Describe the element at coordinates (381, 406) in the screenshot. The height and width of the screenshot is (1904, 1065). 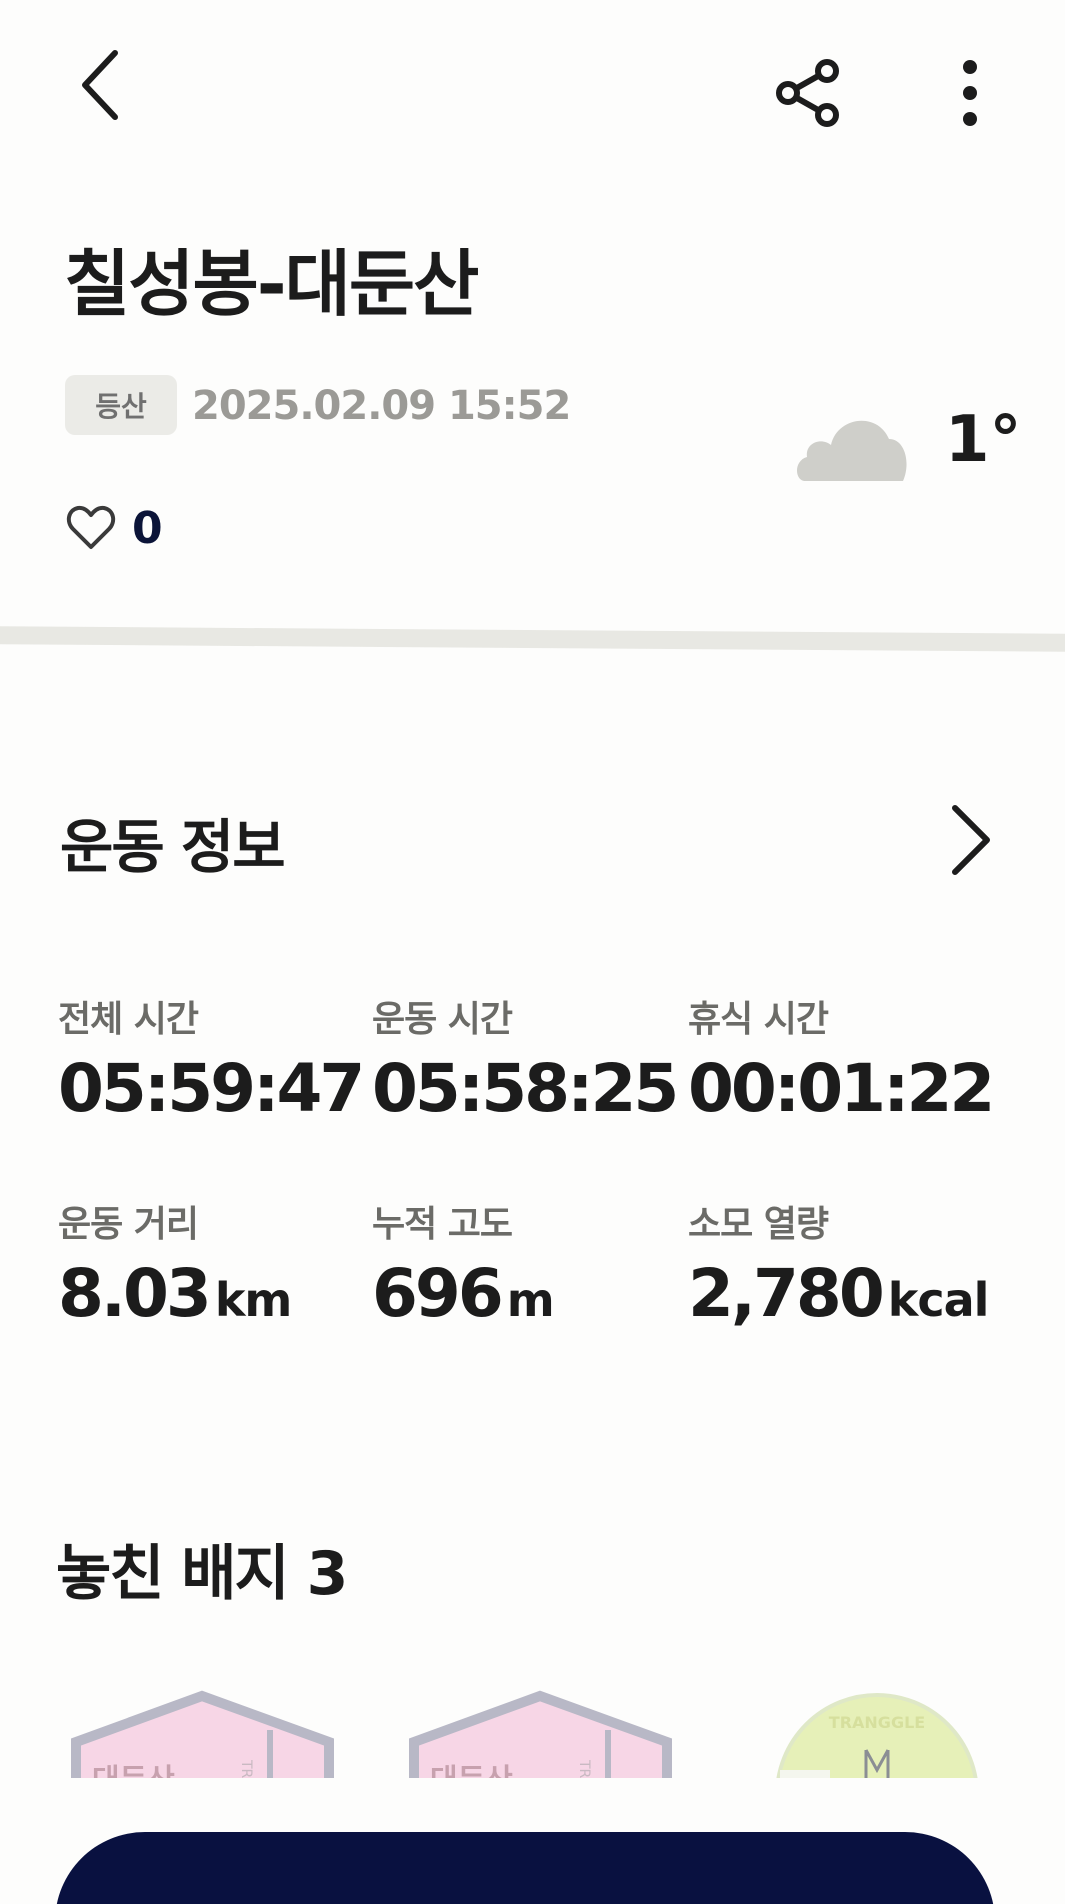
I see `activity-datetime: 2025.02.09 15:52` at that location.